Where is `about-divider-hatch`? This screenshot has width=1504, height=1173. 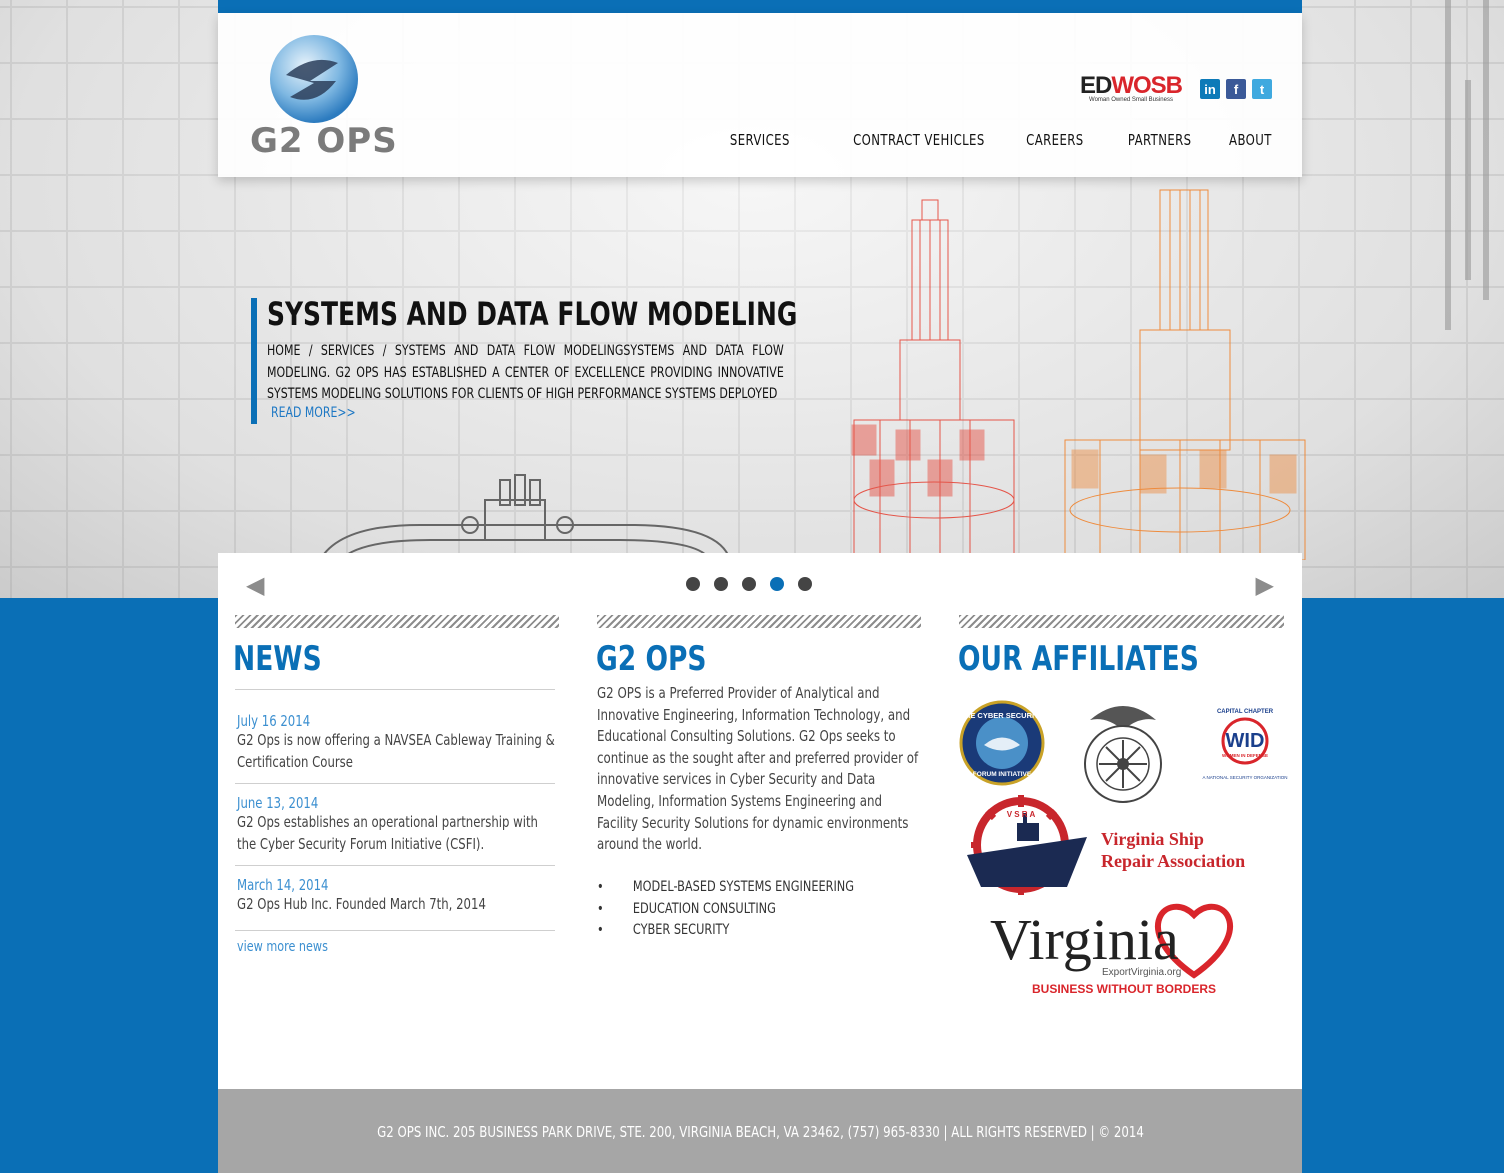
about-divider-hatch is located at coordinates (759, 621).